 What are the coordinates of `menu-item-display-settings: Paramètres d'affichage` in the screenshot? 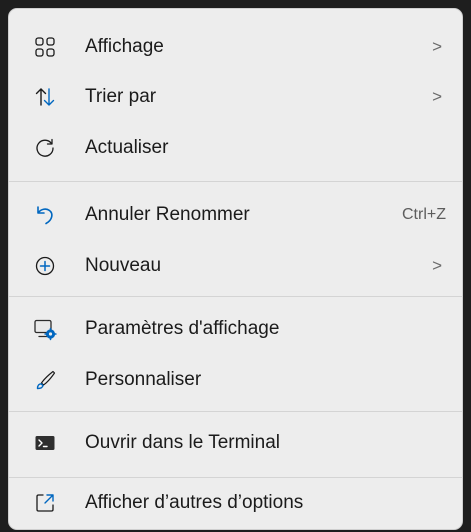 It's located at (235, 329).